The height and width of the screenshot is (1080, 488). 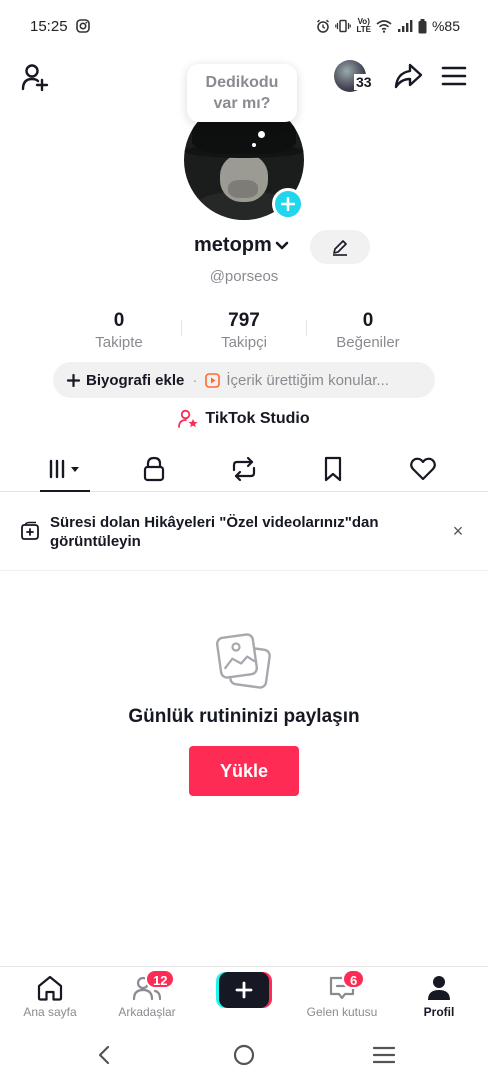 I want to click on followers-label: Takipçi, so click(x=244, y=342).